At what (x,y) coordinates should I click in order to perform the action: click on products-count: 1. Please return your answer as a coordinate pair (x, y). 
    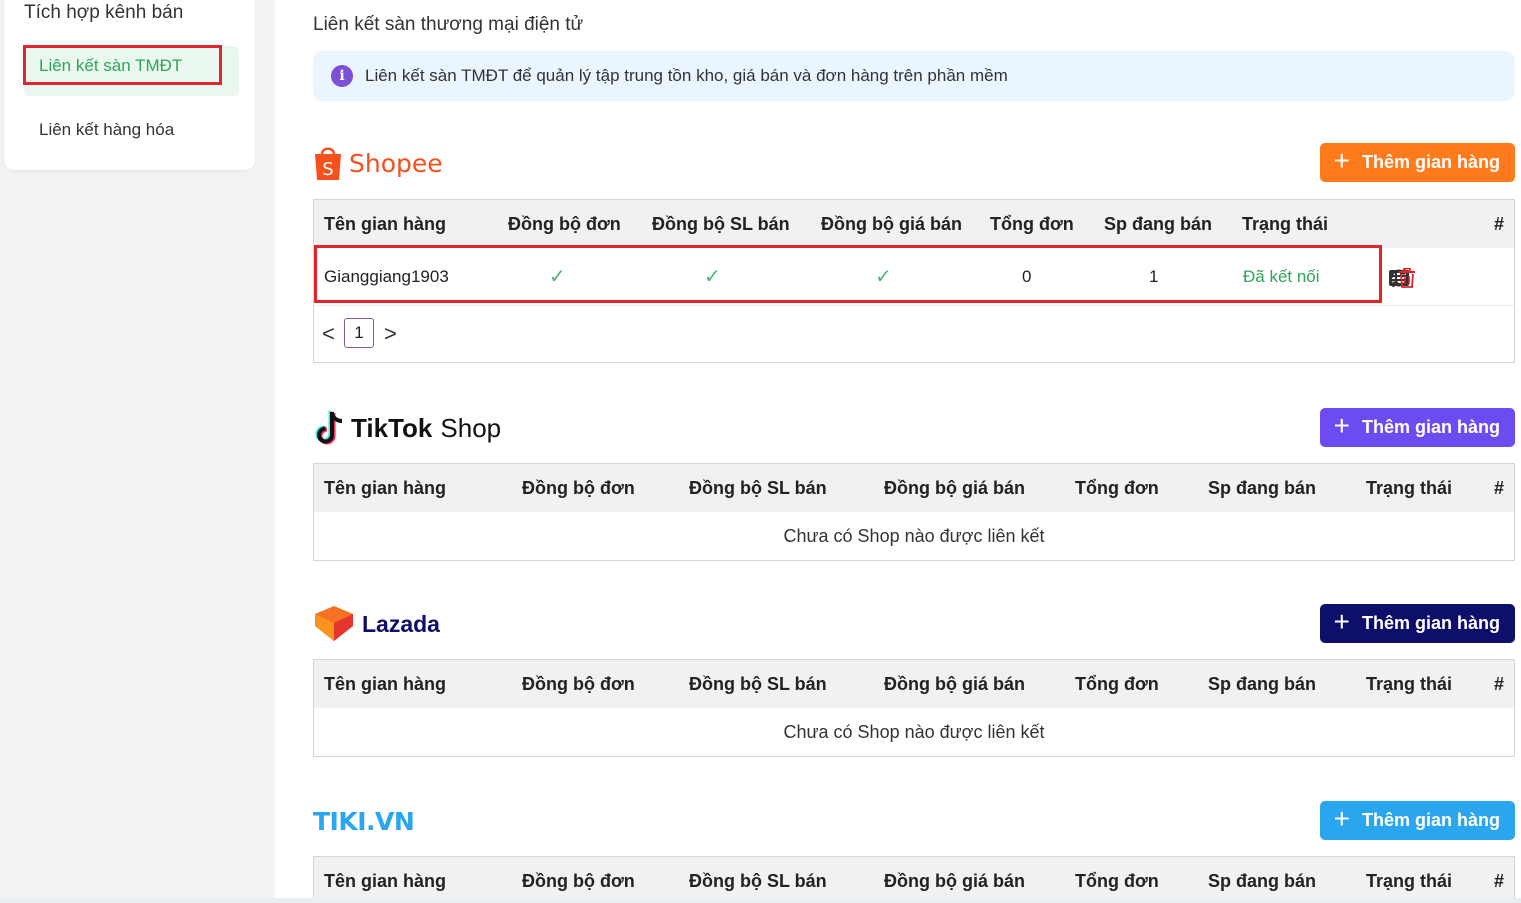
    Looking at the image, I should click on (1154, 276).